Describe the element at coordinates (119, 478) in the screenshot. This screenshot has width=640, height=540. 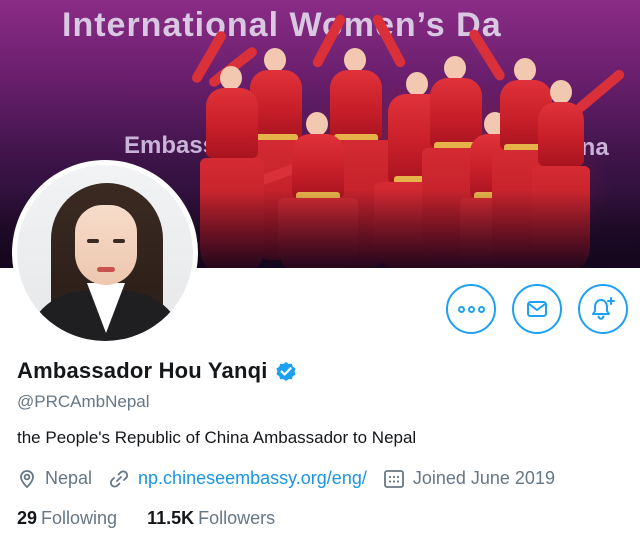
I see `link-icon` at that location.